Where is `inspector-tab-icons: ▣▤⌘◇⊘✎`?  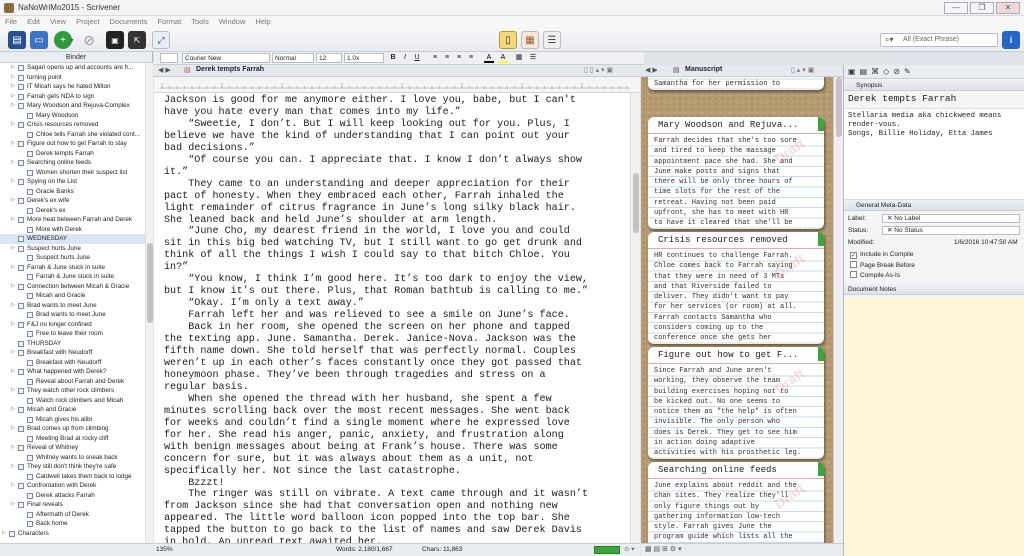
inspector-tab-icons: ▣▤⌘◇⊘✎ is located at coordinates (881, 71).